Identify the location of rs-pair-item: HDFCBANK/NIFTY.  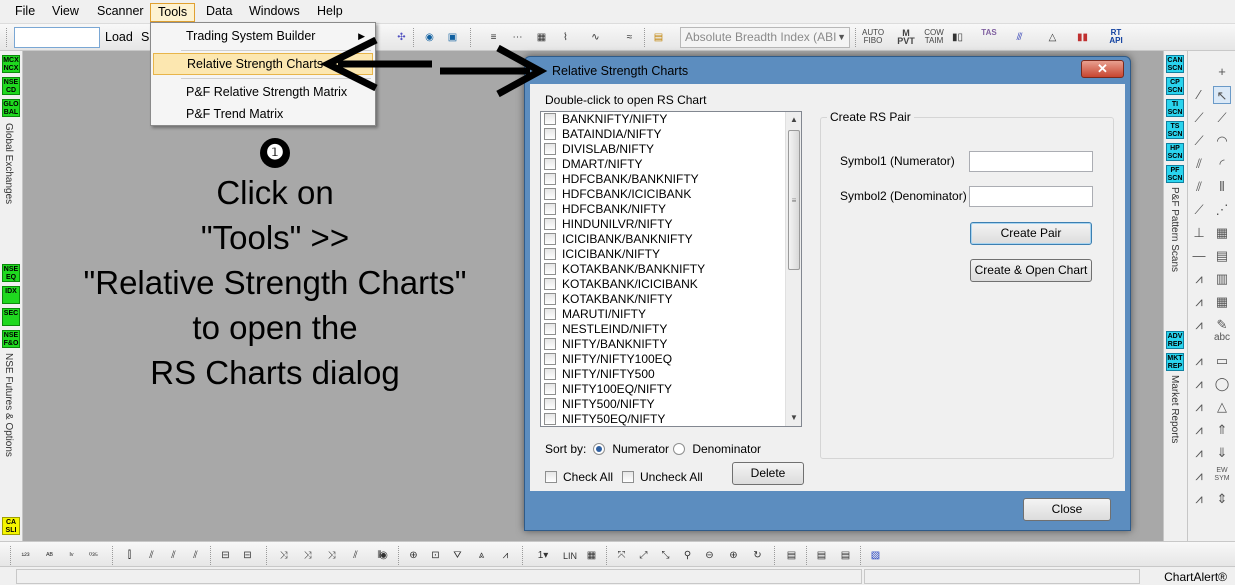
(671, 209).